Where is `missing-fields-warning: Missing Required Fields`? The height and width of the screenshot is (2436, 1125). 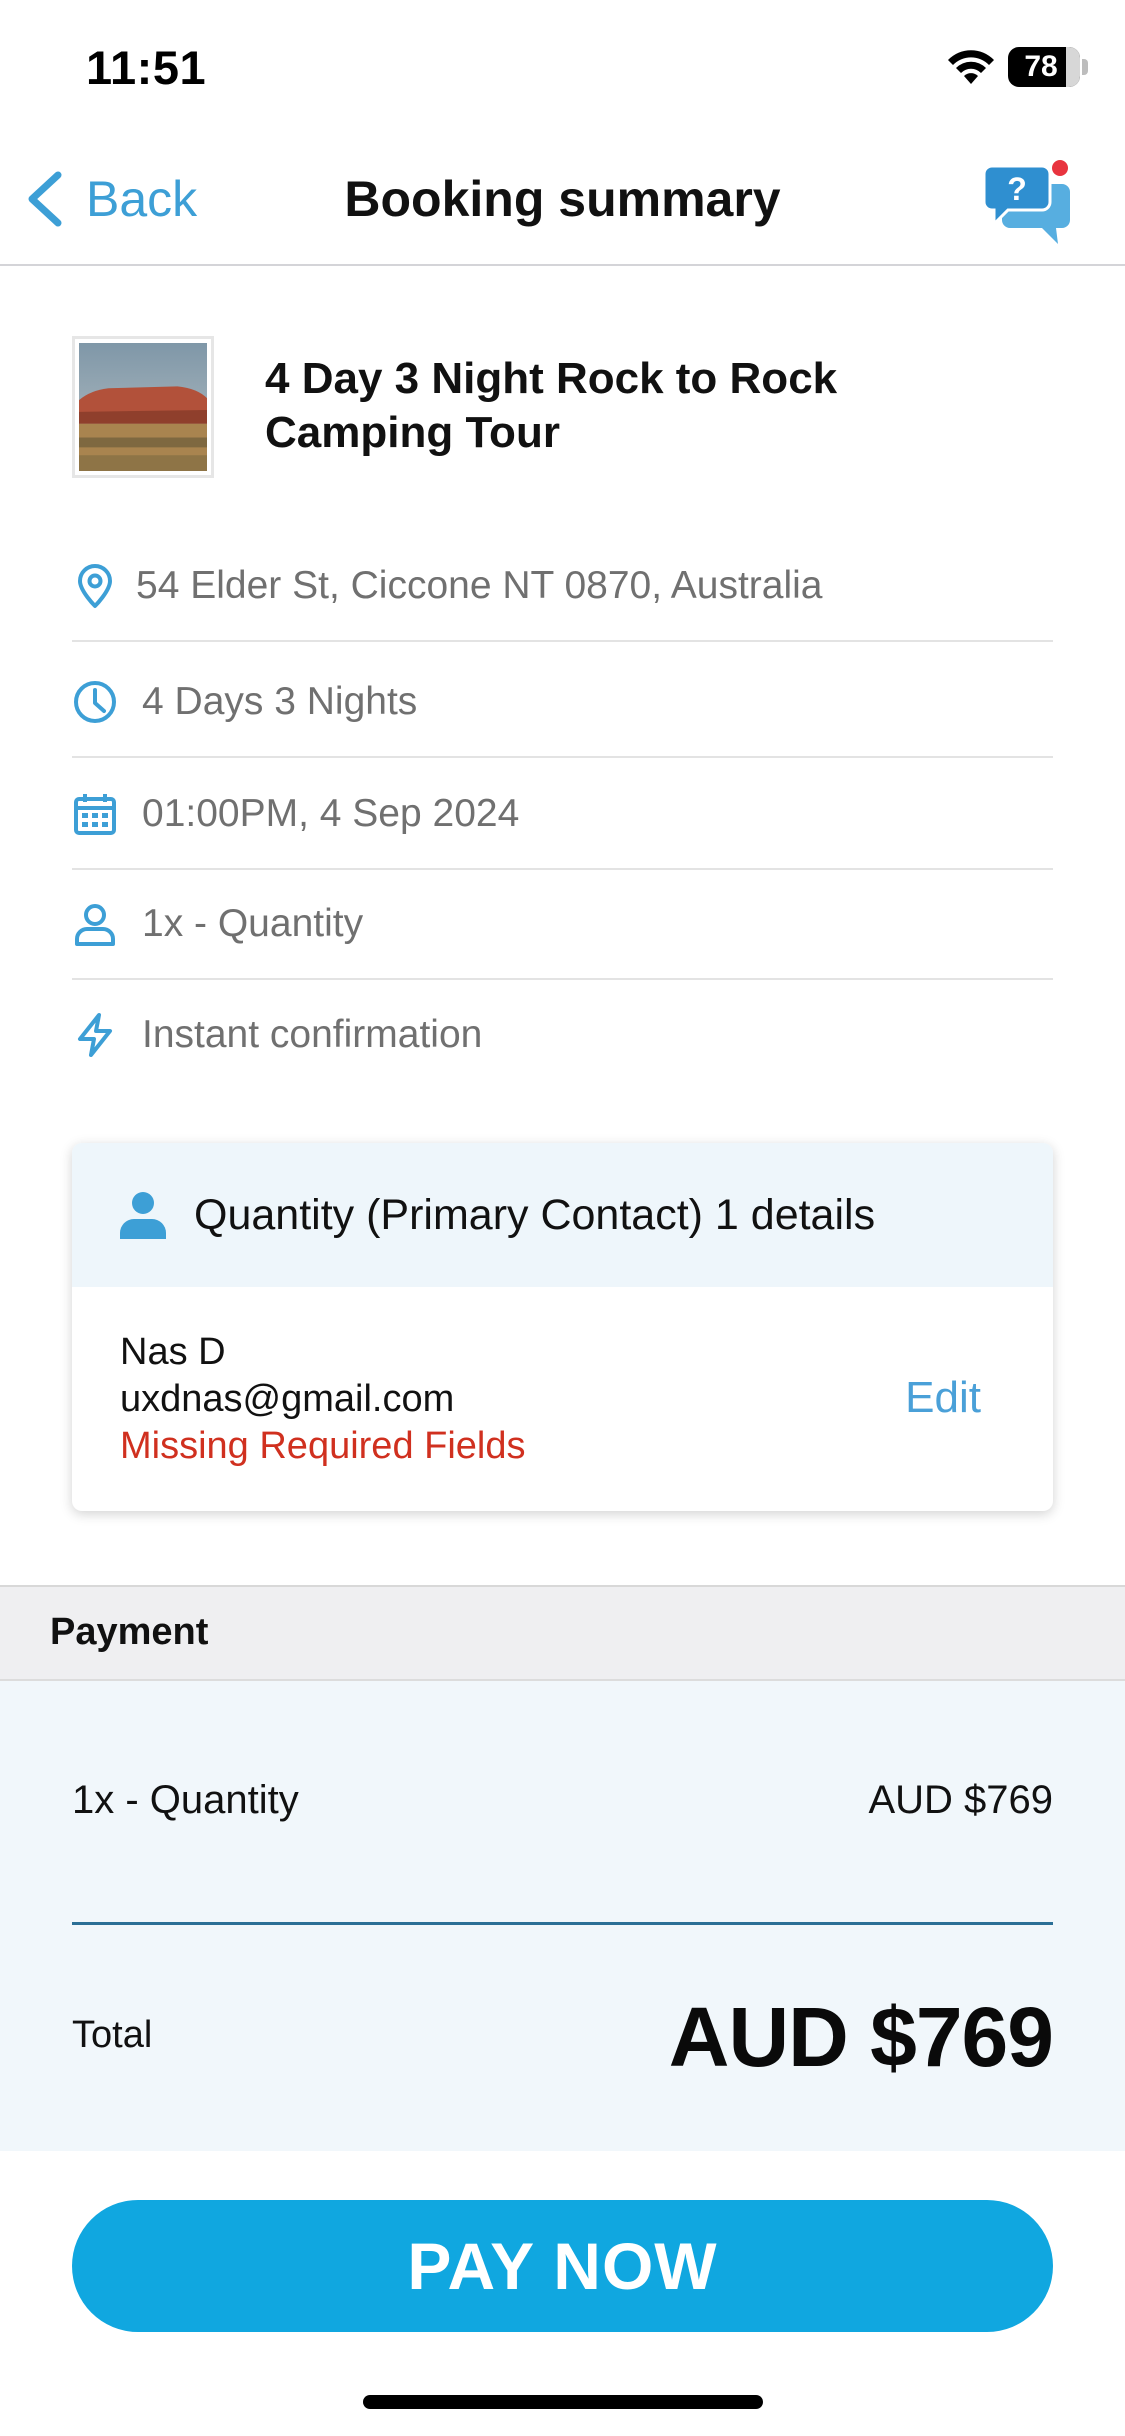
missing-fields-warning: Missing Required Fields is located at coordinates (323, 1446).